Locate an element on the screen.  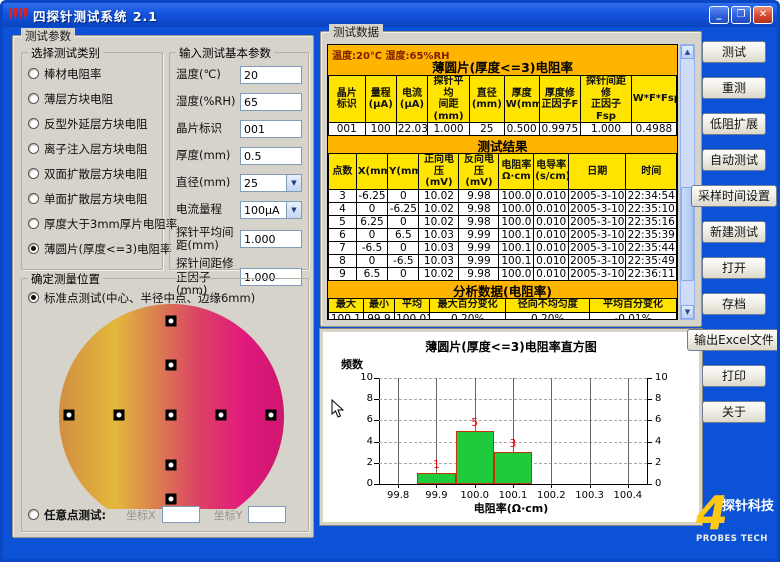
column-header: 厚度修 正因子F is located at coordinates (560, 99).